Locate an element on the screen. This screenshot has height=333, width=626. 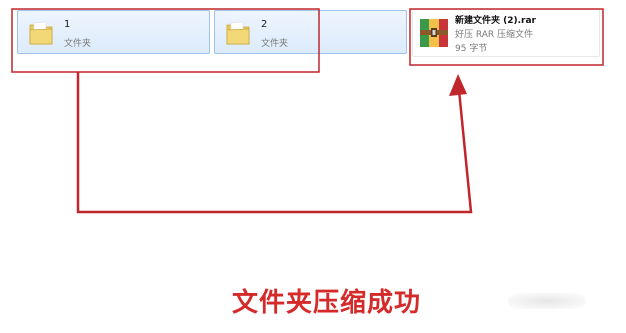
caption-text: 文件夹压缩成功 is located at coordinates (327, 303).